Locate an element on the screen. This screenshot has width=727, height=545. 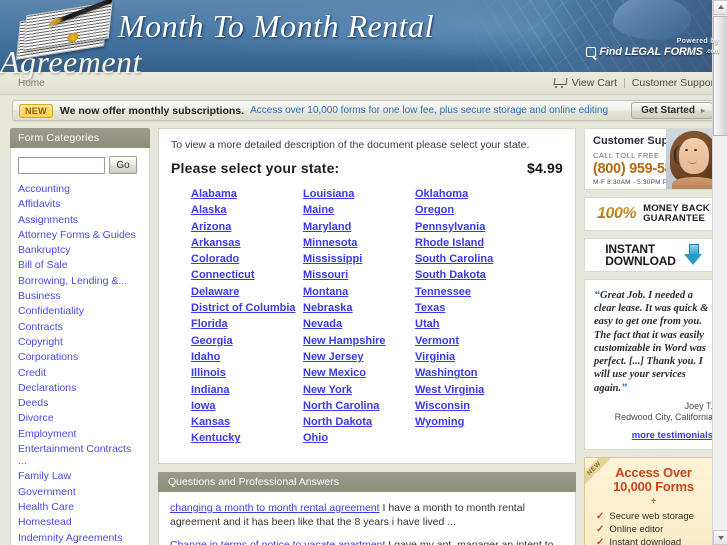
state-link-texas: Texas is located at coordinates (454, 308).